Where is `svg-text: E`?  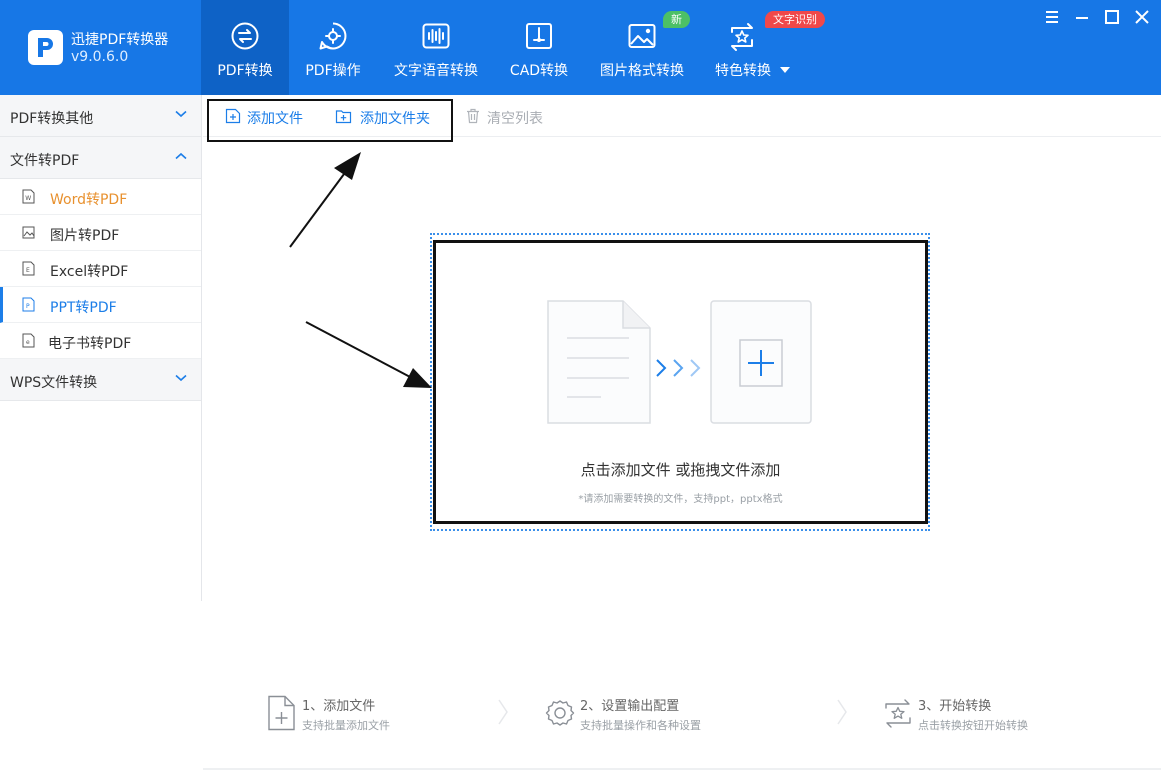
svg-text: E is located at coordinates (28, 270).